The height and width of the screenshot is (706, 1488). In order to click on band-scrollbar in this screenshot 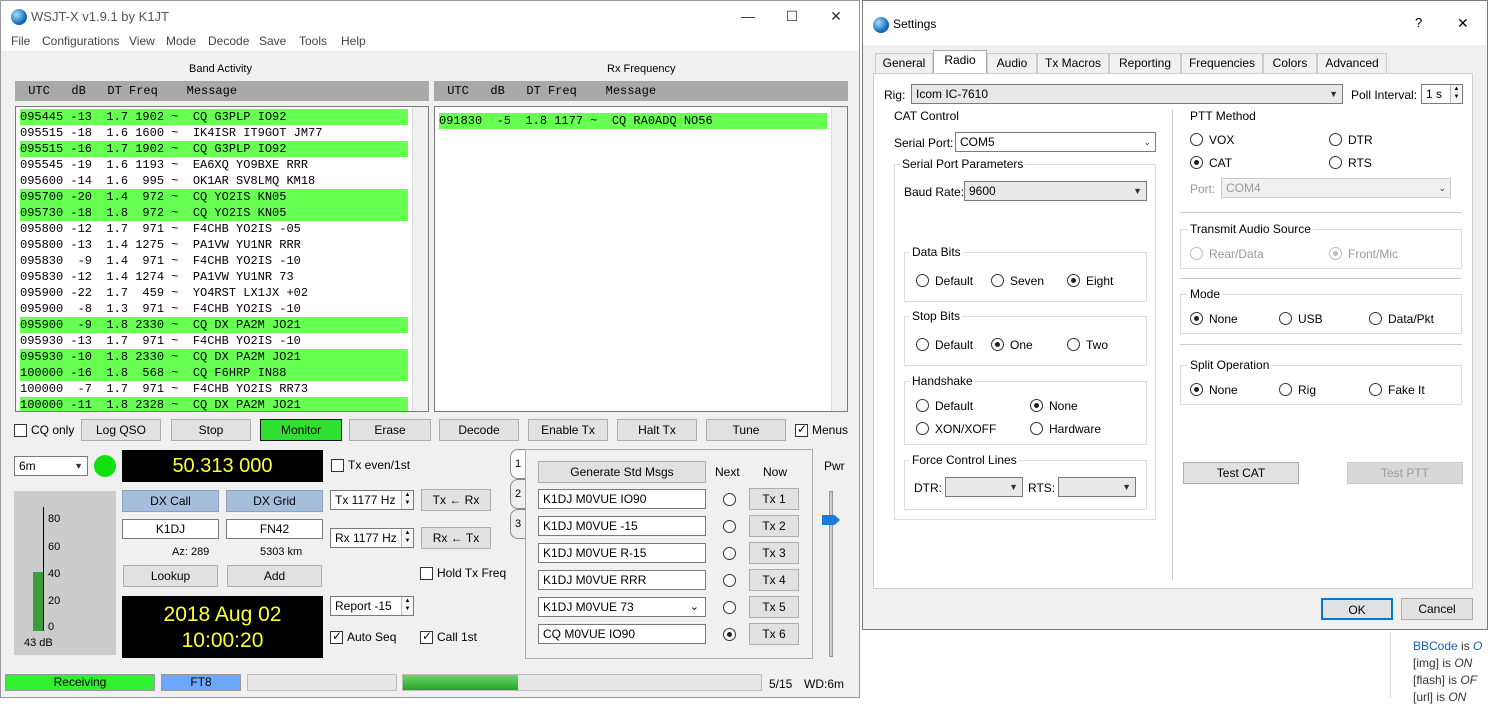, I will do `click(420, 259)`.